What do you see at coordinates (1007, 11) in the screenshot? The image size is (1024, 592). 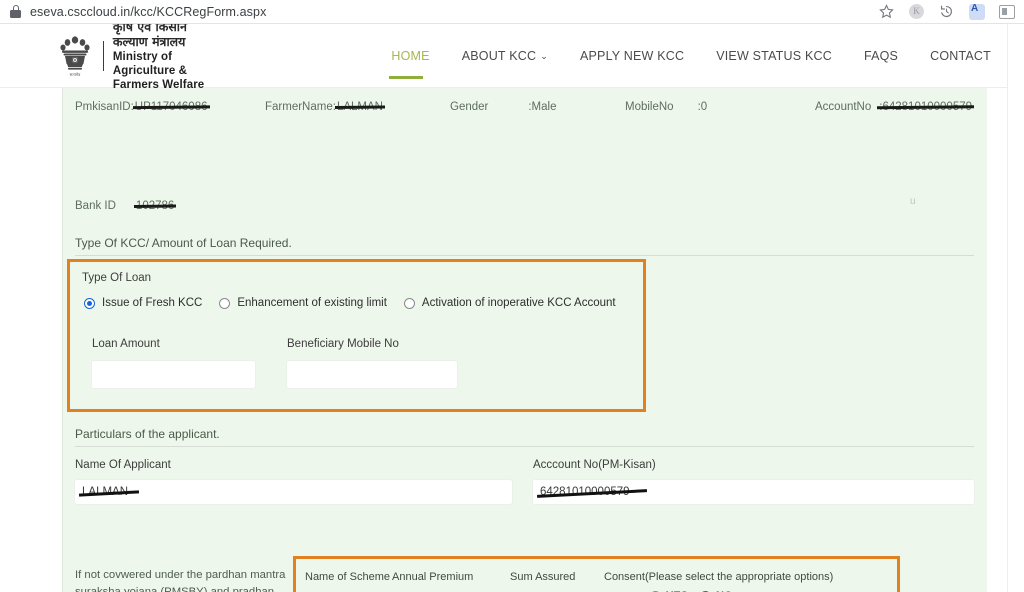 I see `reader-mode-icon` at bounding box center [1007, 11].